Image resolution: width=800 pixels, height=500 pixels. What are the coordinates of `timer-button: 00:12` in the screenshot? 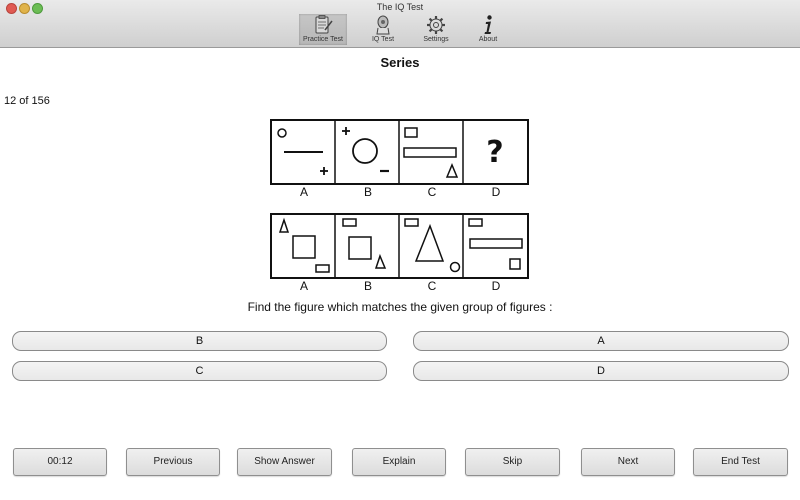 It's located at (60, 462).